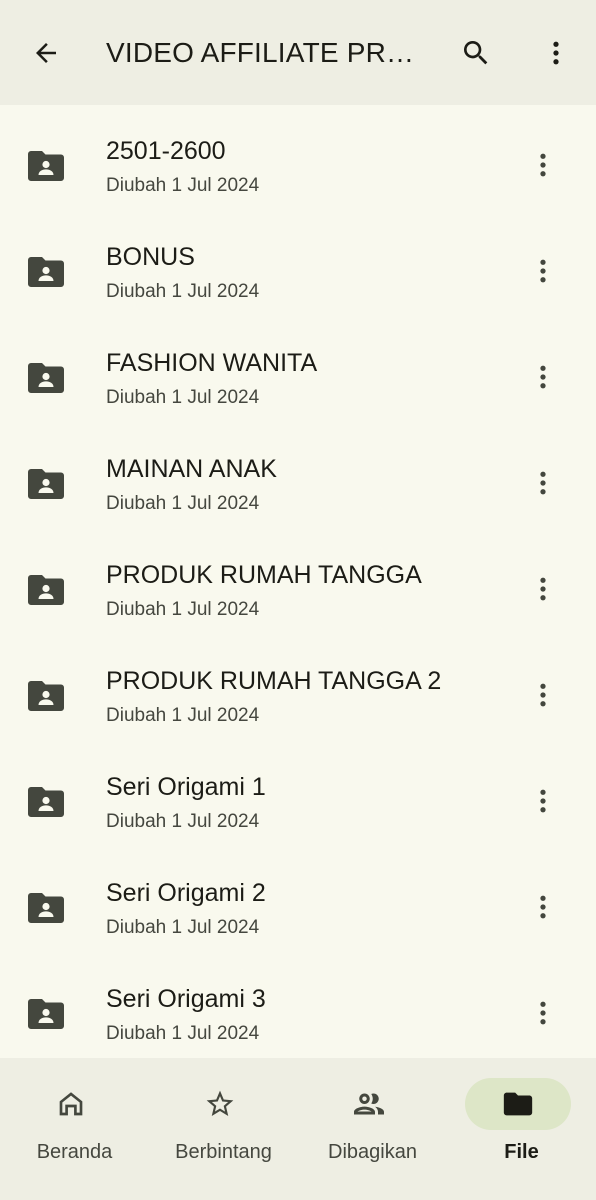 This screenshot has height=1200, width=596. What do you see at coordinates (298, 1013) in the screenshot?
I see `folder-row: Seri Origami 3 Diubah 1 Jul 2024` at bounding box center [298, 1013].